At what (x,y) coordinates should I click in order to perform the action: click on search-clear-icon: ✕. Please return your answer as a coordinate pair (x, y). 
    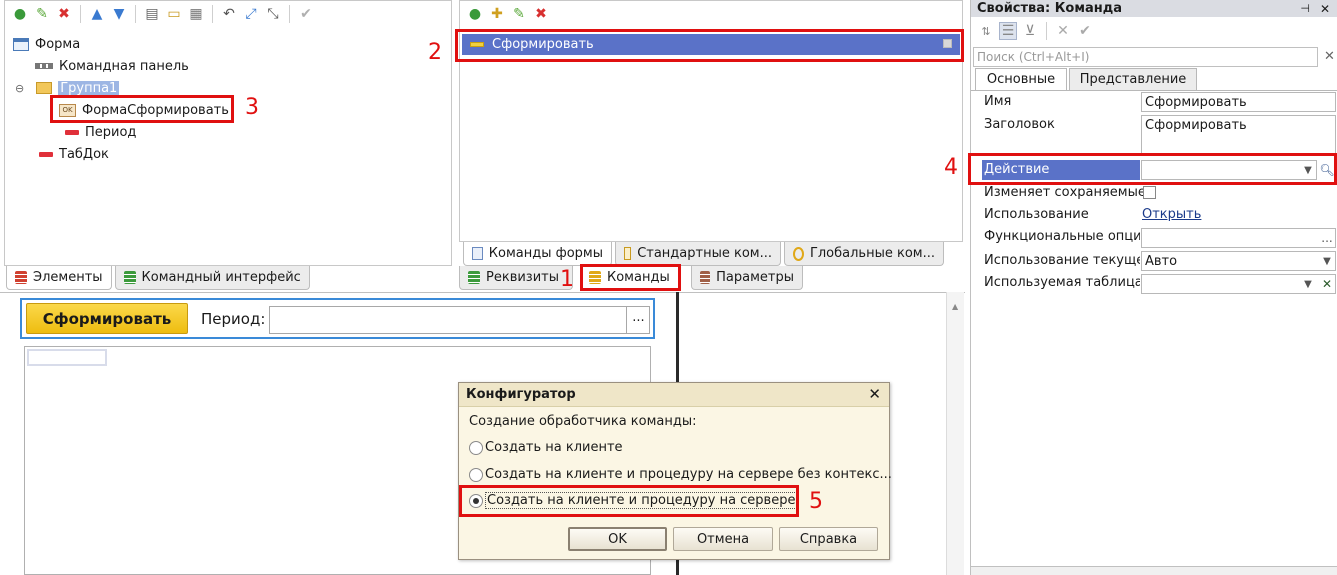
    Looking at the image, I should click on (1329, 56).